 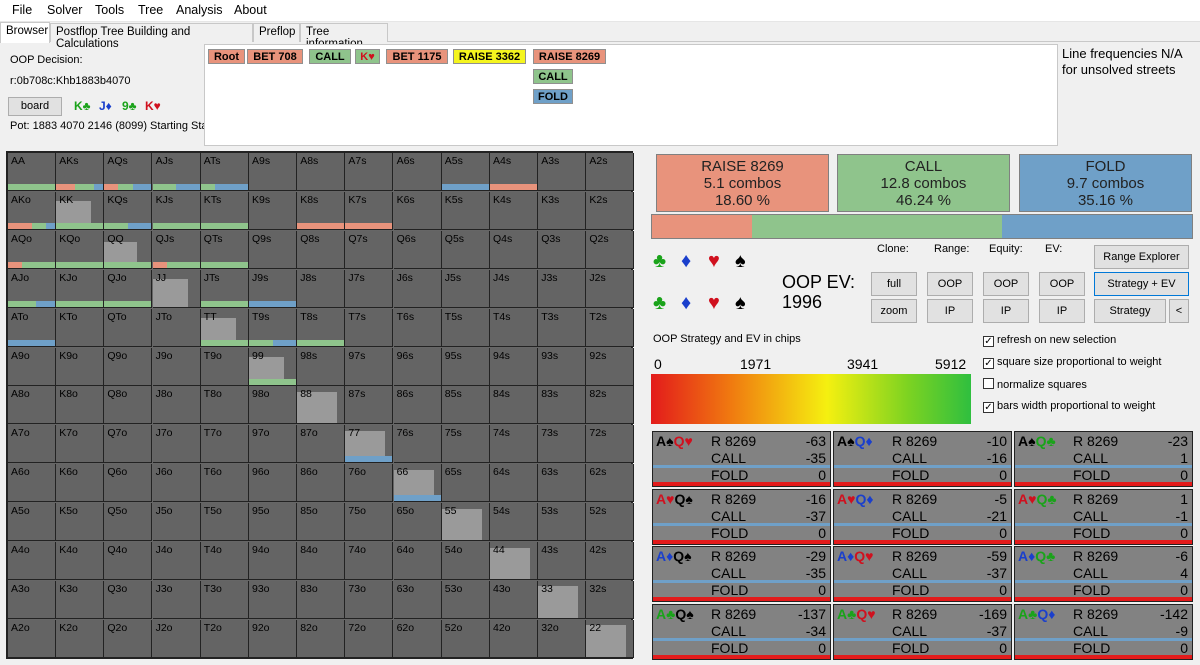 What do you see at coordinates (514, 522) in the screenshot?
I see `grid-cell-54s: 54s` at bounding box center [514, 522].